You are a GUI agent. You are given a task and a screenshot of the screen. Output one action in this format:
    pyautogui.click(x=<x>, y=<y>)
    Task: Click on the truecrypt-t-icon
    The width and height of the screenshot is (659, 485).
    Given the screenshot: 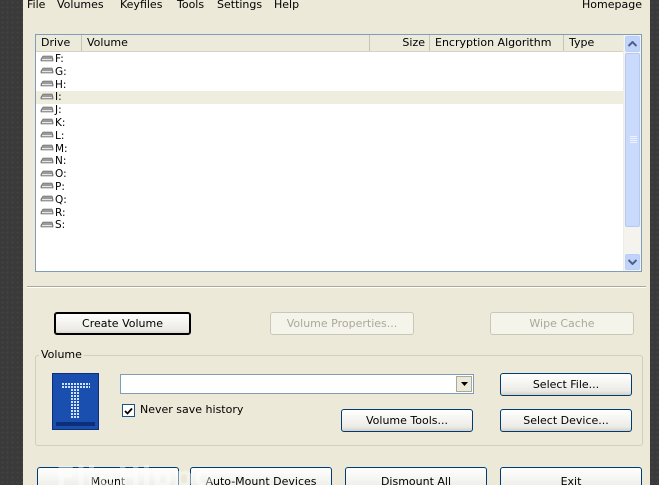 What is the action you would take?
    pyautogui.click(x=75, y=401)
    